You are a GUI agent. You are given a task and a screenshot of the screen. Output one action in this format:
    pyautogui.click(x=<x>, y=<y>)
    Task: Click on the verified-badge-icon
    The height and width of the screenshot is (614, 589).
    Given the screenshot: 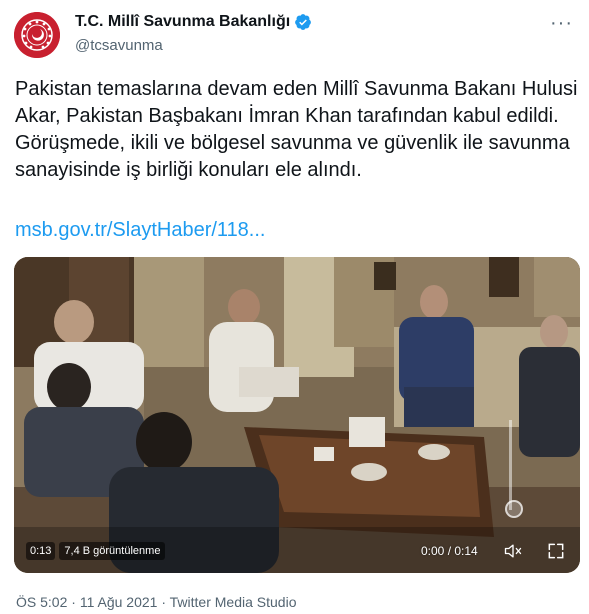 What is the action you would take?
    pyautogui.click(x=303, y=22)
    